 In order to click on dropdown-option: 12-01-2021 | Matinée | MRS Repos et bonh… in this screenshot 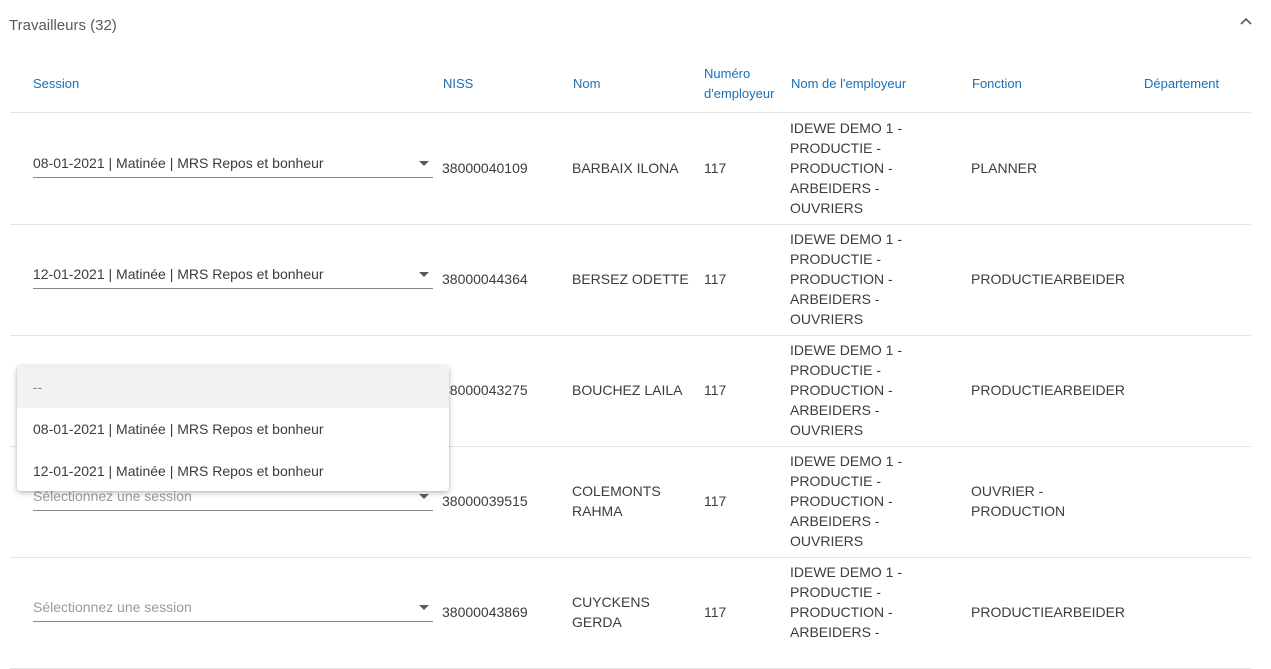, I will do `click(233, 470)`.